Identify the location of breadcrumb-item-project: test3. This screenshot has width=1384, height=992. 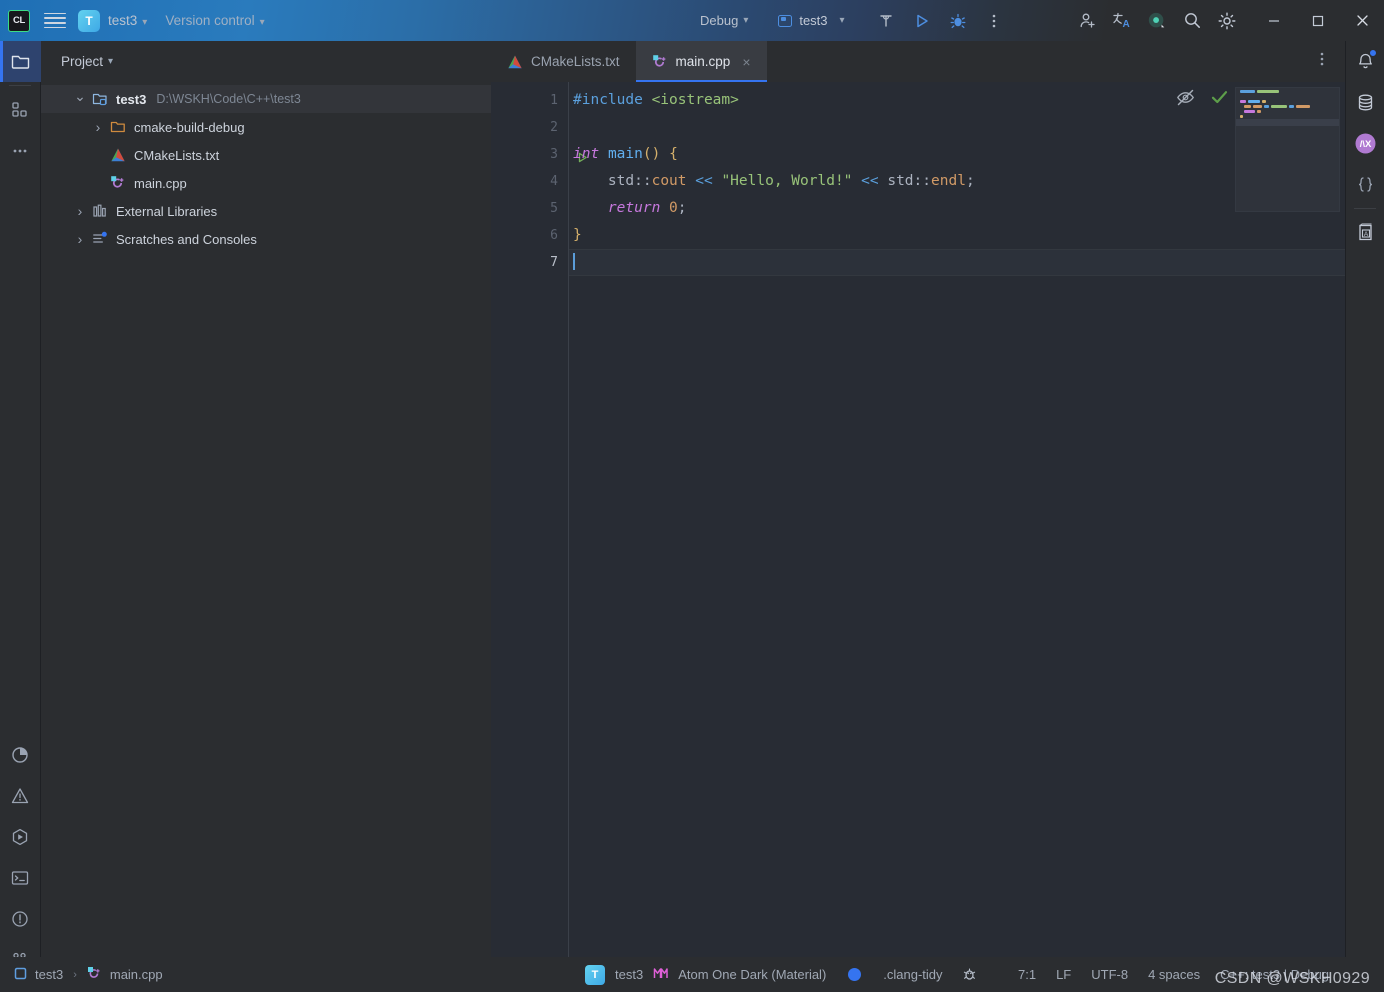
(49, 974).